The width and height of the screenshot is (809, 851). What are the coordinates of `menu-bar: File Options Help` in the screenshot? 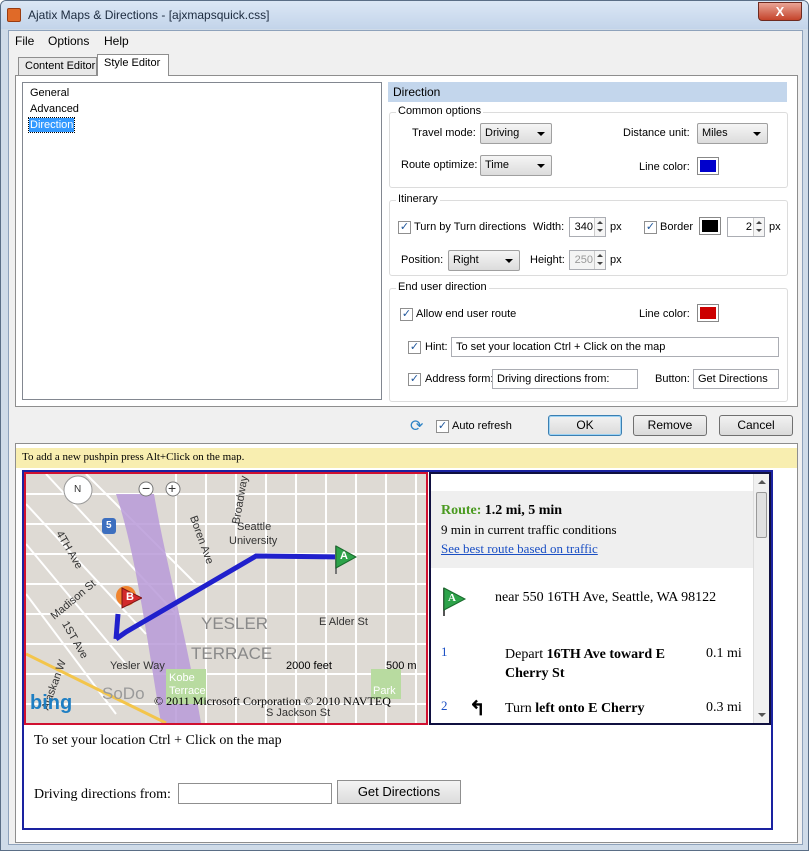 It's located at (405, 41).